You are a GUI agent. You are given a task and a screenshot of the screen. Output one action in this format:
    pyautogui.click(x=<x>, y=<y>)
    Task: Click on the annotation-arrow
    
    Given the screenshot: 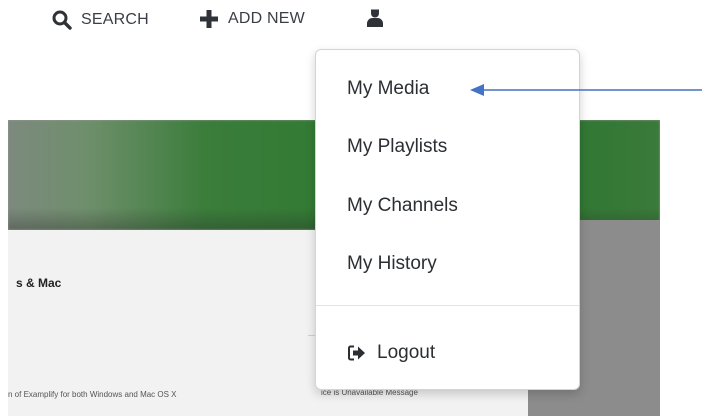 What is the action you would take?
    pyautogui.click(x=586, y=90)
    